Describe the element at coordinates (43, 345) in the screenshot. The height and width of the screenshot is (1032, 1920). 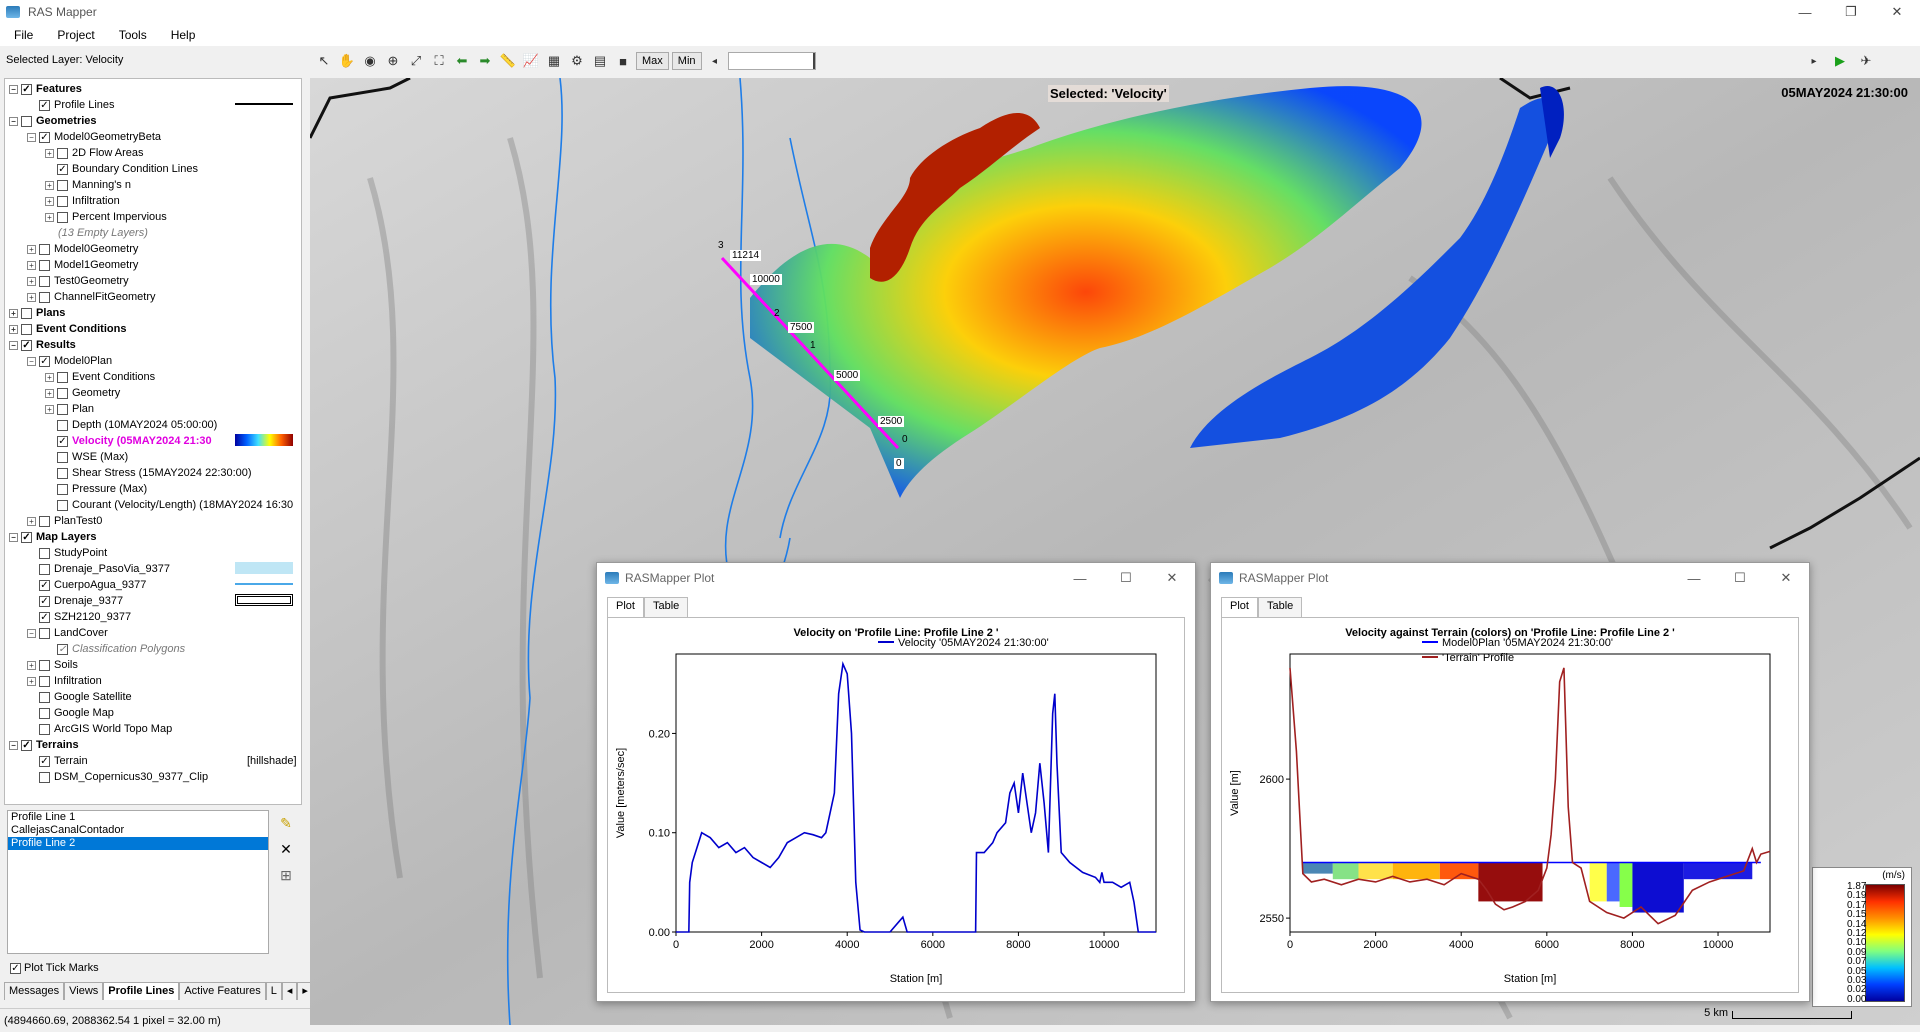
I see `tree-item: − ✓ Results` at that location.